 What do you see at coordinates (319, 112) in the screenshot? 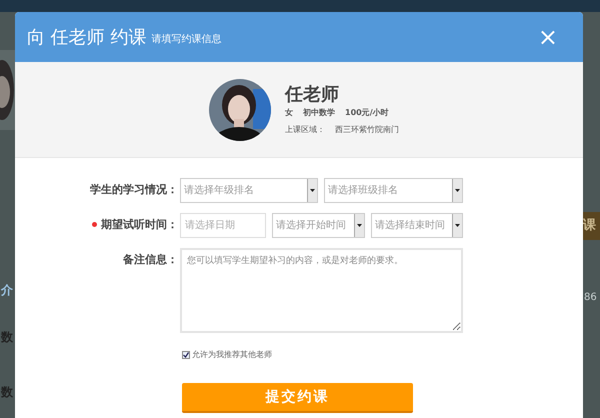
I see `teacher-detail: 初中数学` at bounding box center [319, 112].